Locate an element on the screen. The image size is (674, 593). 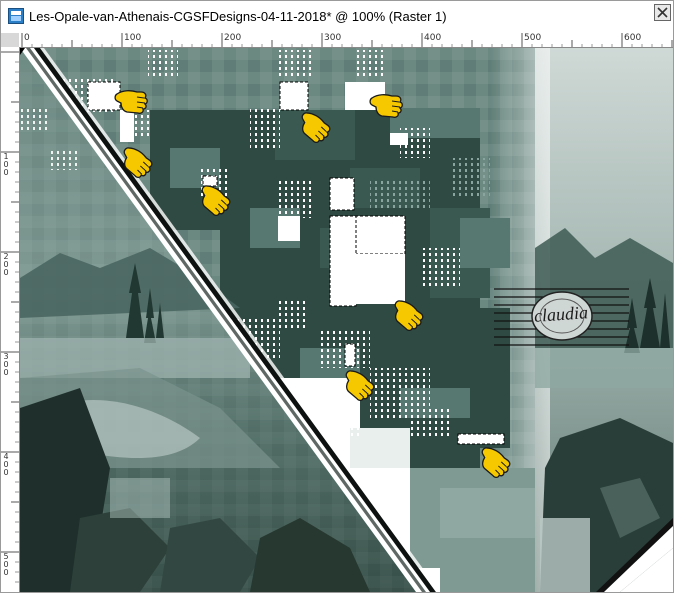
ruler-label: 4 0 0 is located at coordinates (6, 464).